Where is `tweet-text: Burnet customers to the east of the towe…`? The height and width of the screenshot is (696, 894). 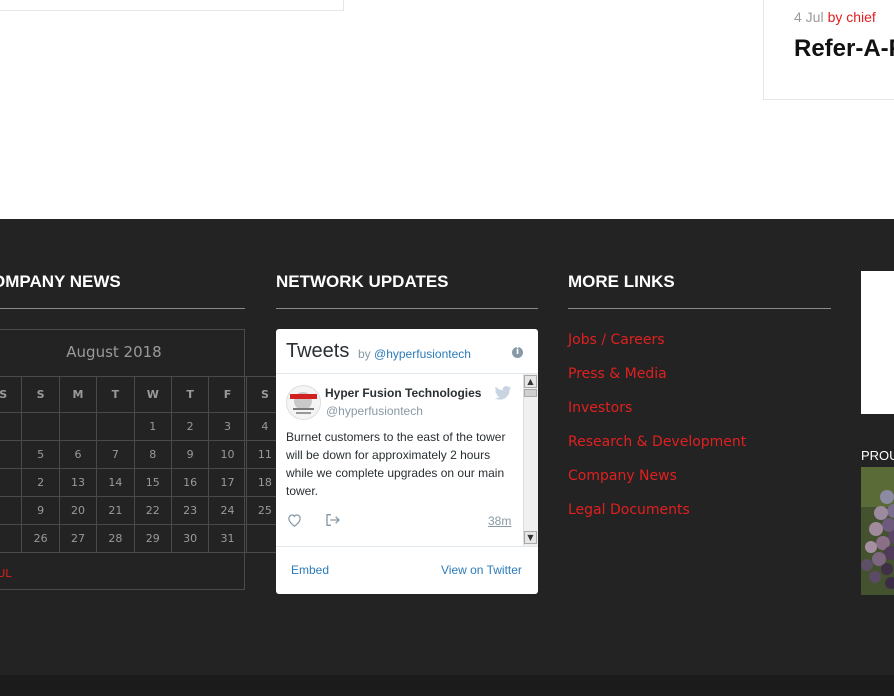 tweet-text: Burnet customers to the east of the towe… is located at coordinates (396, 464).